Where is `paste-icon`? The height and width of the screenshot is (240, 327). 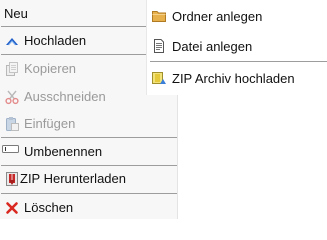 paste-icon is located at coordinates (12, 124).